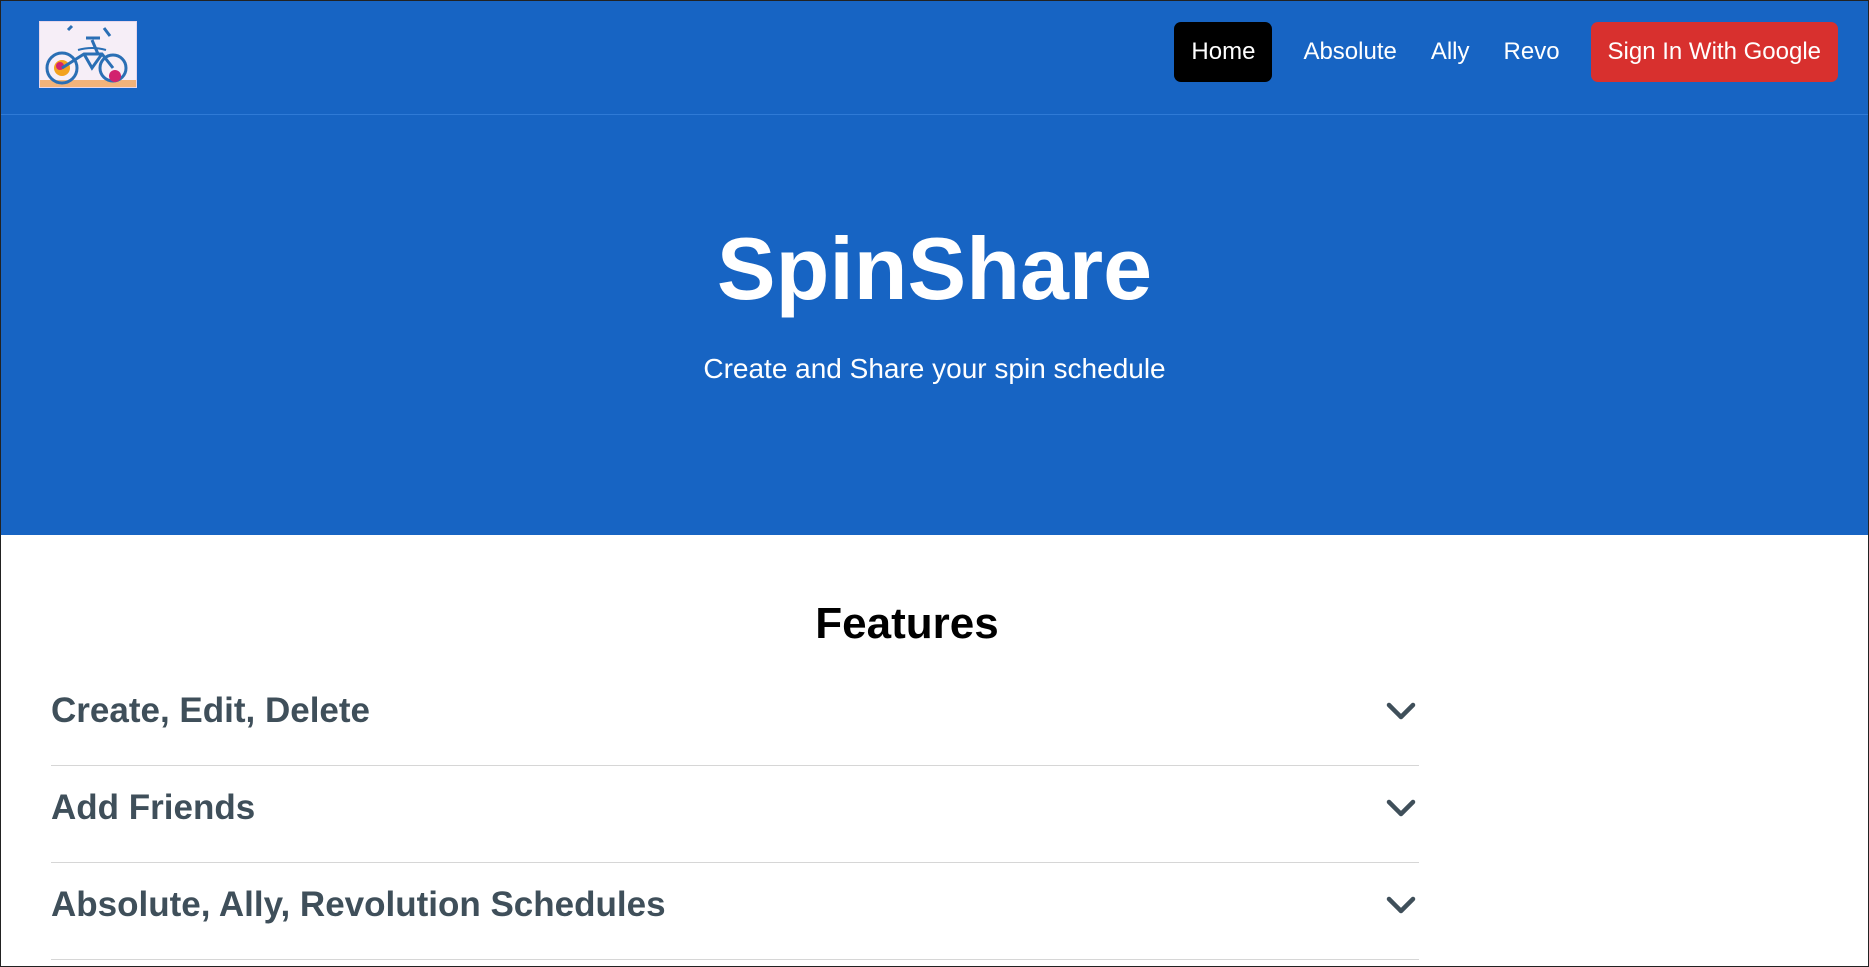 This screenshot has height=967, width=1869. I want to click on accordion-item-create-edit-delete: Create, Edit, Delete, so click(735, 717).